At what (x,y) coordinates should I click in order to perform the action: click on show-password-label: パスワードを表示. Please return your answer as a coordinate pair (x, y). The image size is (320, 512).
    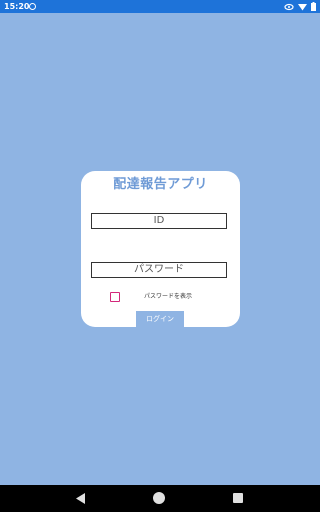
    Looking at the image, I should click on (168, 296).